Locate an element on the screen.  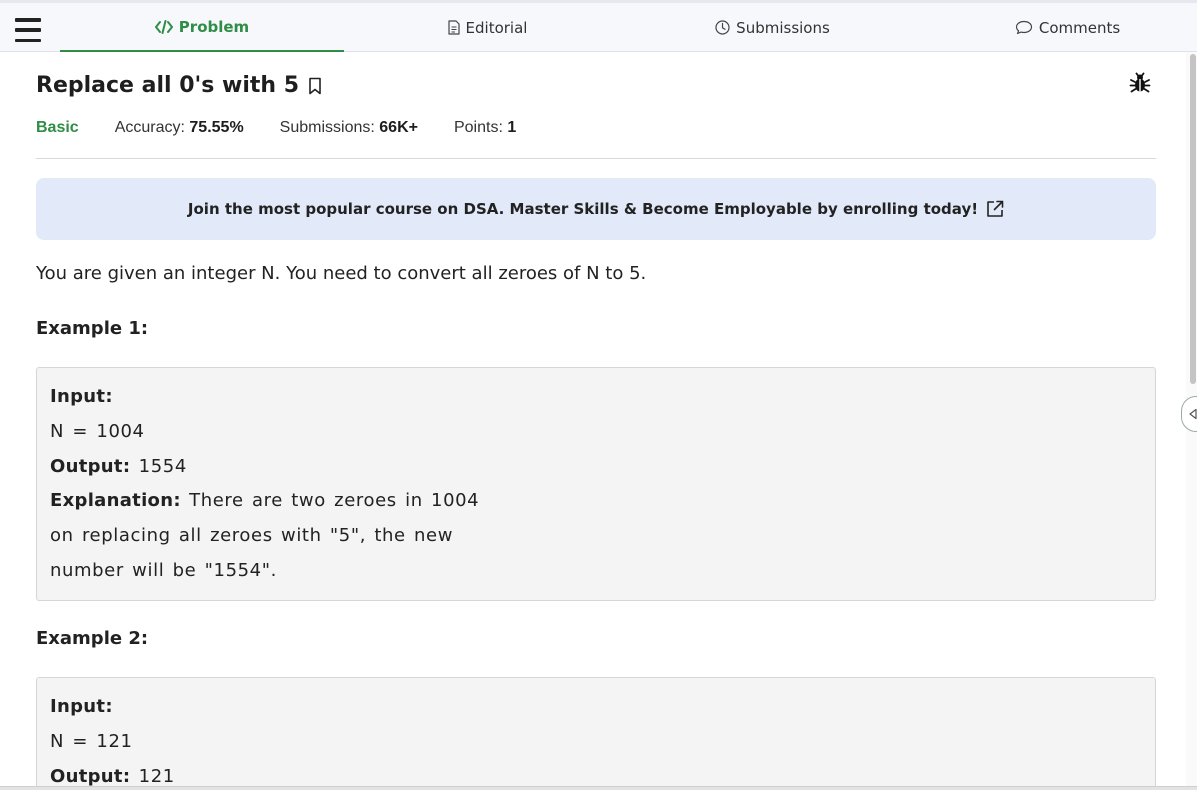
tab-problem: Problem is located at coordinates (202, 27).